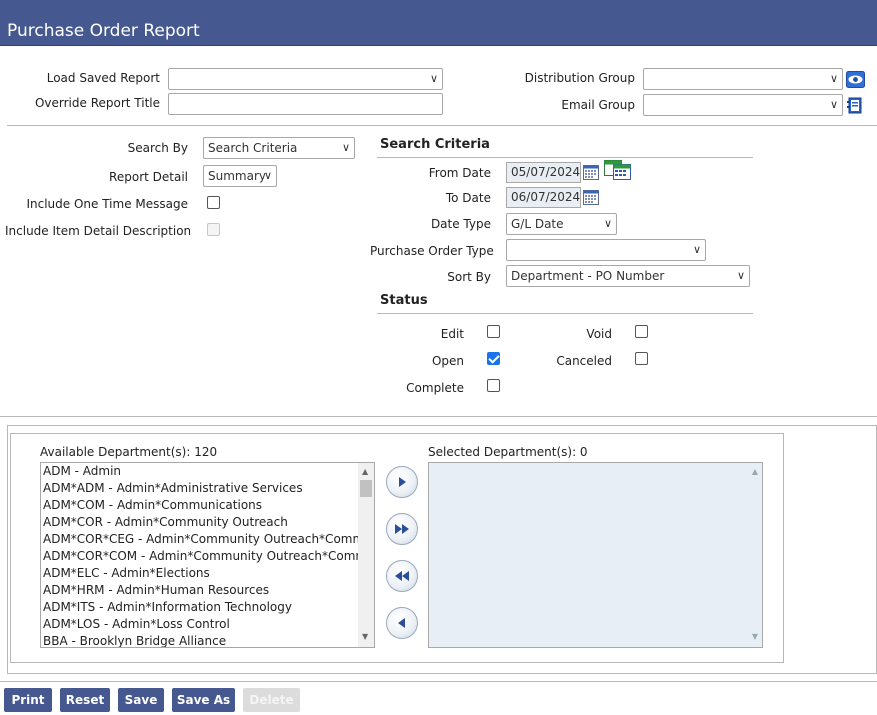 This screenshot has height=715, width=877. Describe the element at coordinates (199, 505) in the screenshot. I see `list-item: ADM*COM - Admin*Communications` at that location.